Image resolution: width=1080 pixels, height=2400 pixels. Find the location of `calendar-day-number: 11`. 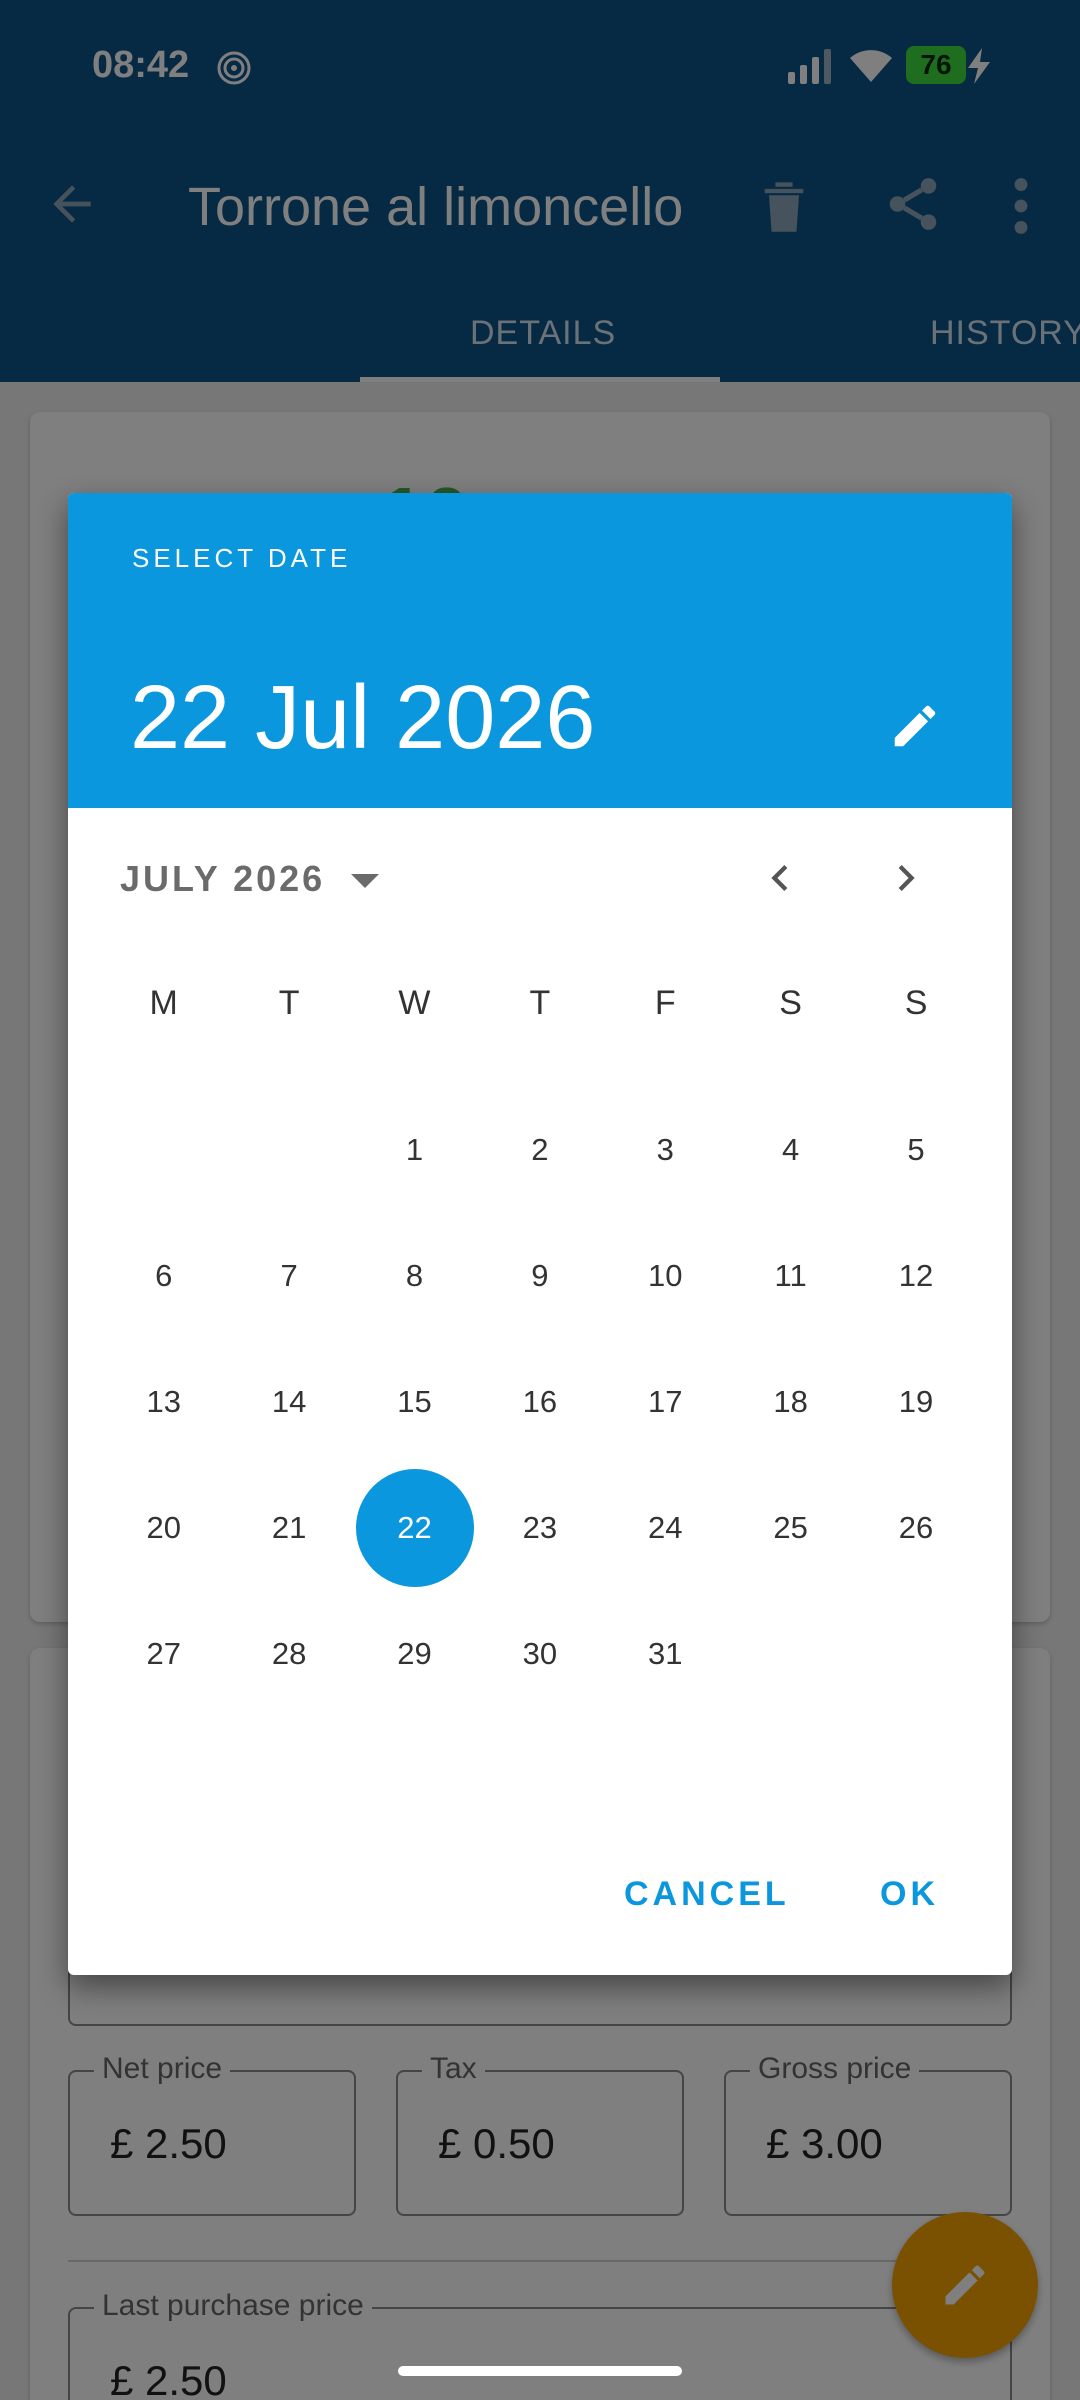

calendar-day-number: 11 is located at coordinates (790, 1275).